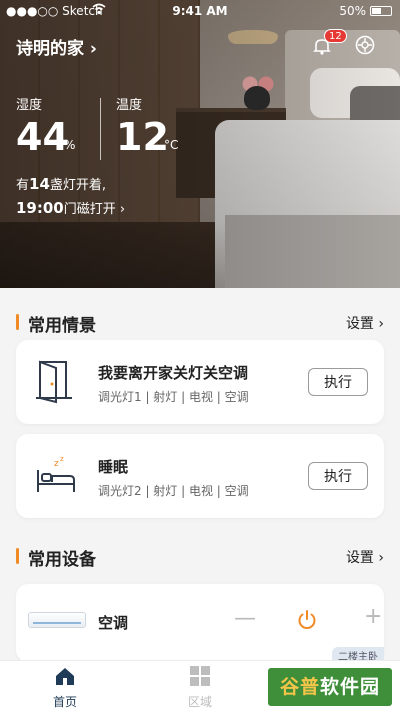 The height and width of the screenshot is (712, 400). What do you see at coordinates (200, 676) in the screenshot?
I see `area-grid-icon` at bounding box center [200, 676].